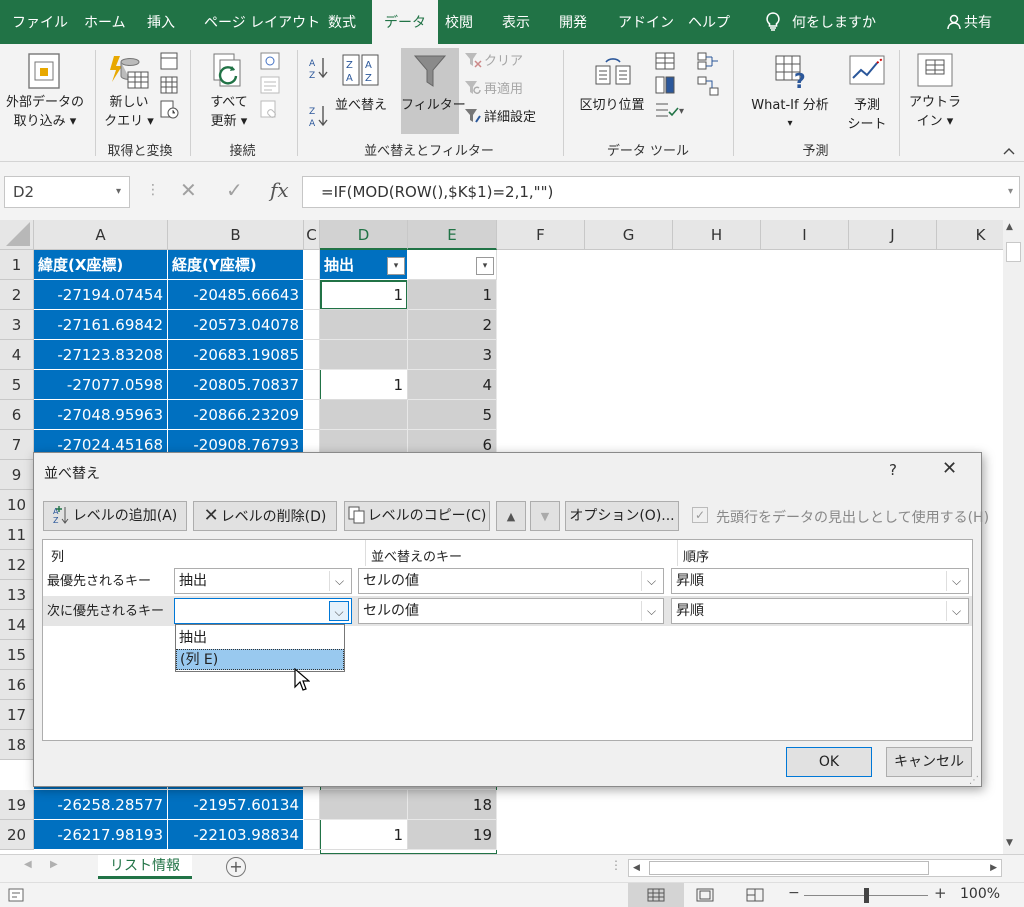 This screenshot has height=907, width=1024. I want to click on row-header: 10, so click(17, 505).